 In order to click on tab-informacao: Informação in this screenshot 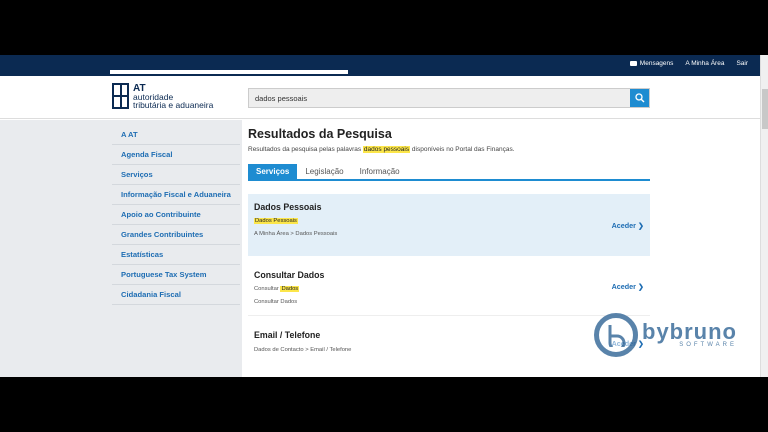, I will do `click(380, 171)`.